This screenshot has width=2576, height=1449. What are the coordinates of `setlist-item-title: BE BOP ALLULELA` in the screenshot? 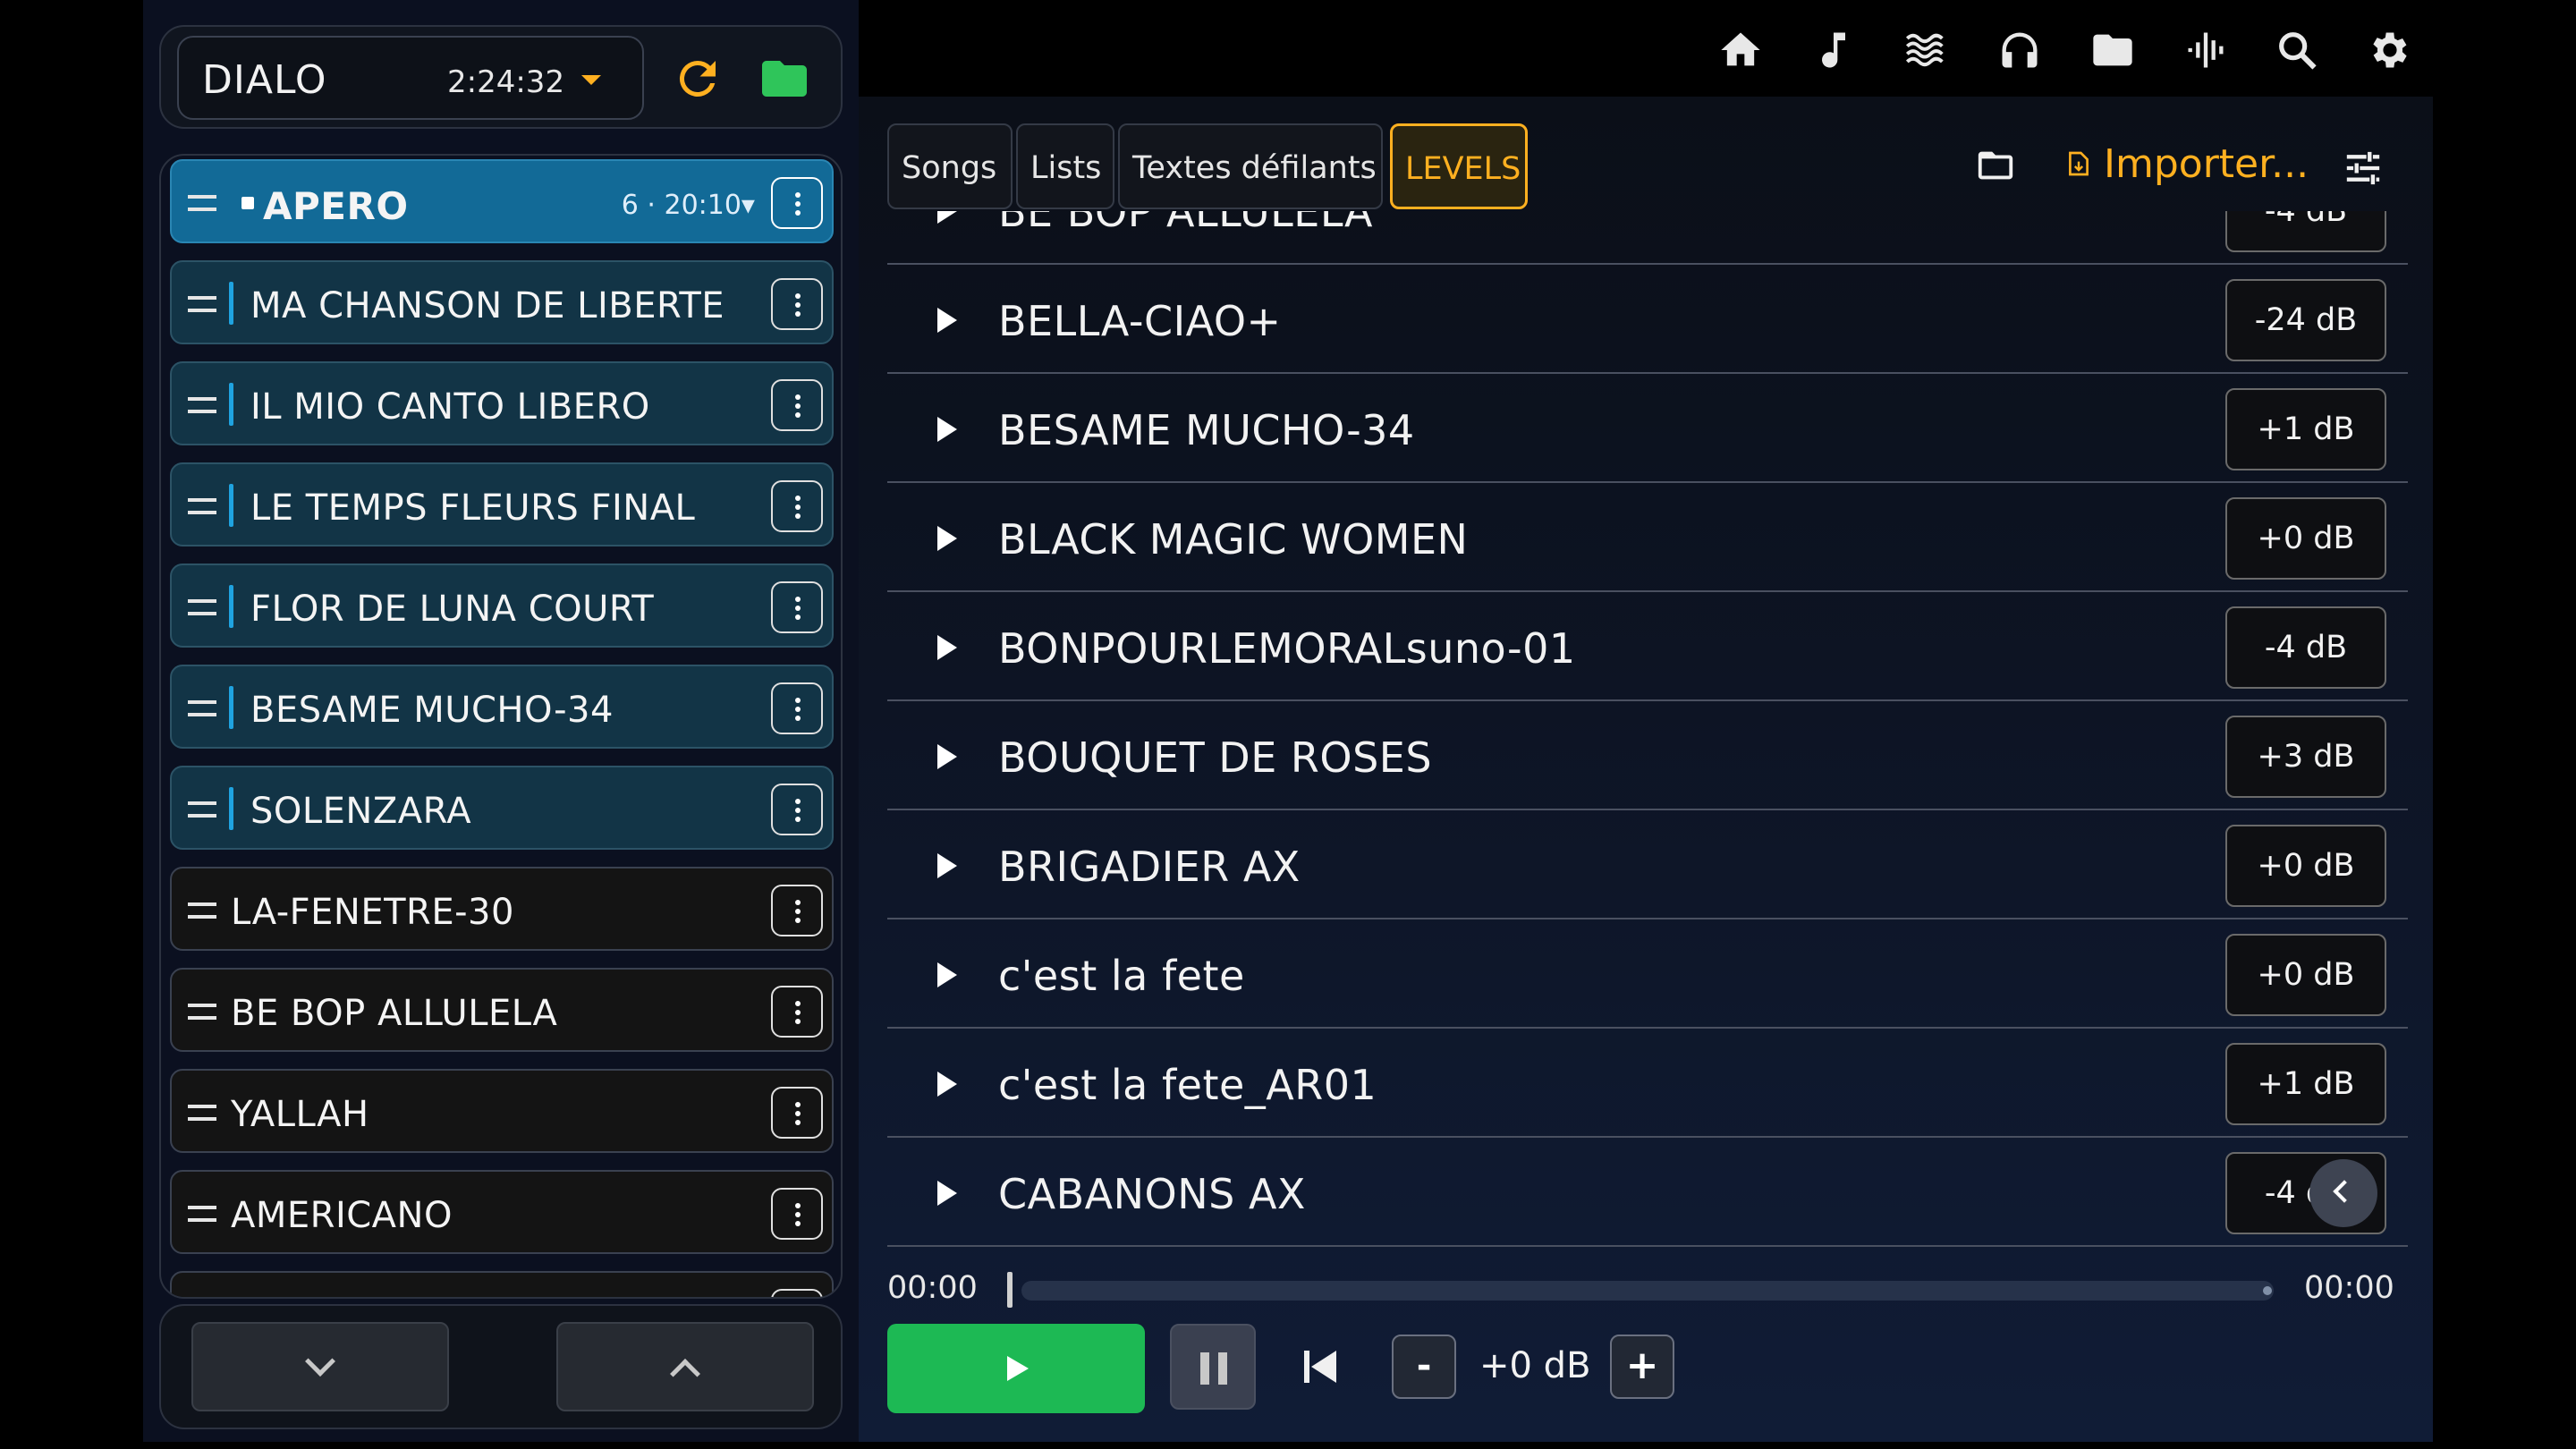 It's located at (394, 1013).